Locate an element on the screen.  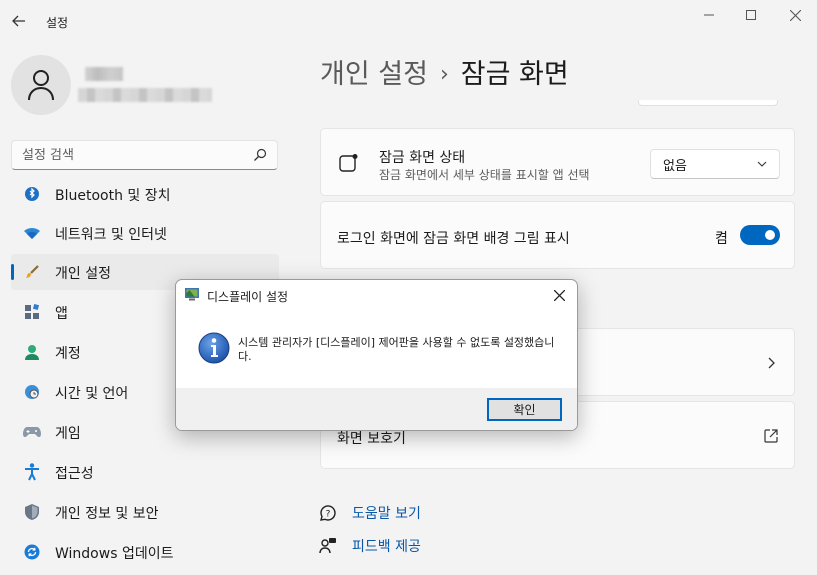
lock-screen-status-card: 잠금 화면 상태 잠금 화면에서 세부 상태를 표시할 앱 선택 없음 is located at coordinates (557, 162).